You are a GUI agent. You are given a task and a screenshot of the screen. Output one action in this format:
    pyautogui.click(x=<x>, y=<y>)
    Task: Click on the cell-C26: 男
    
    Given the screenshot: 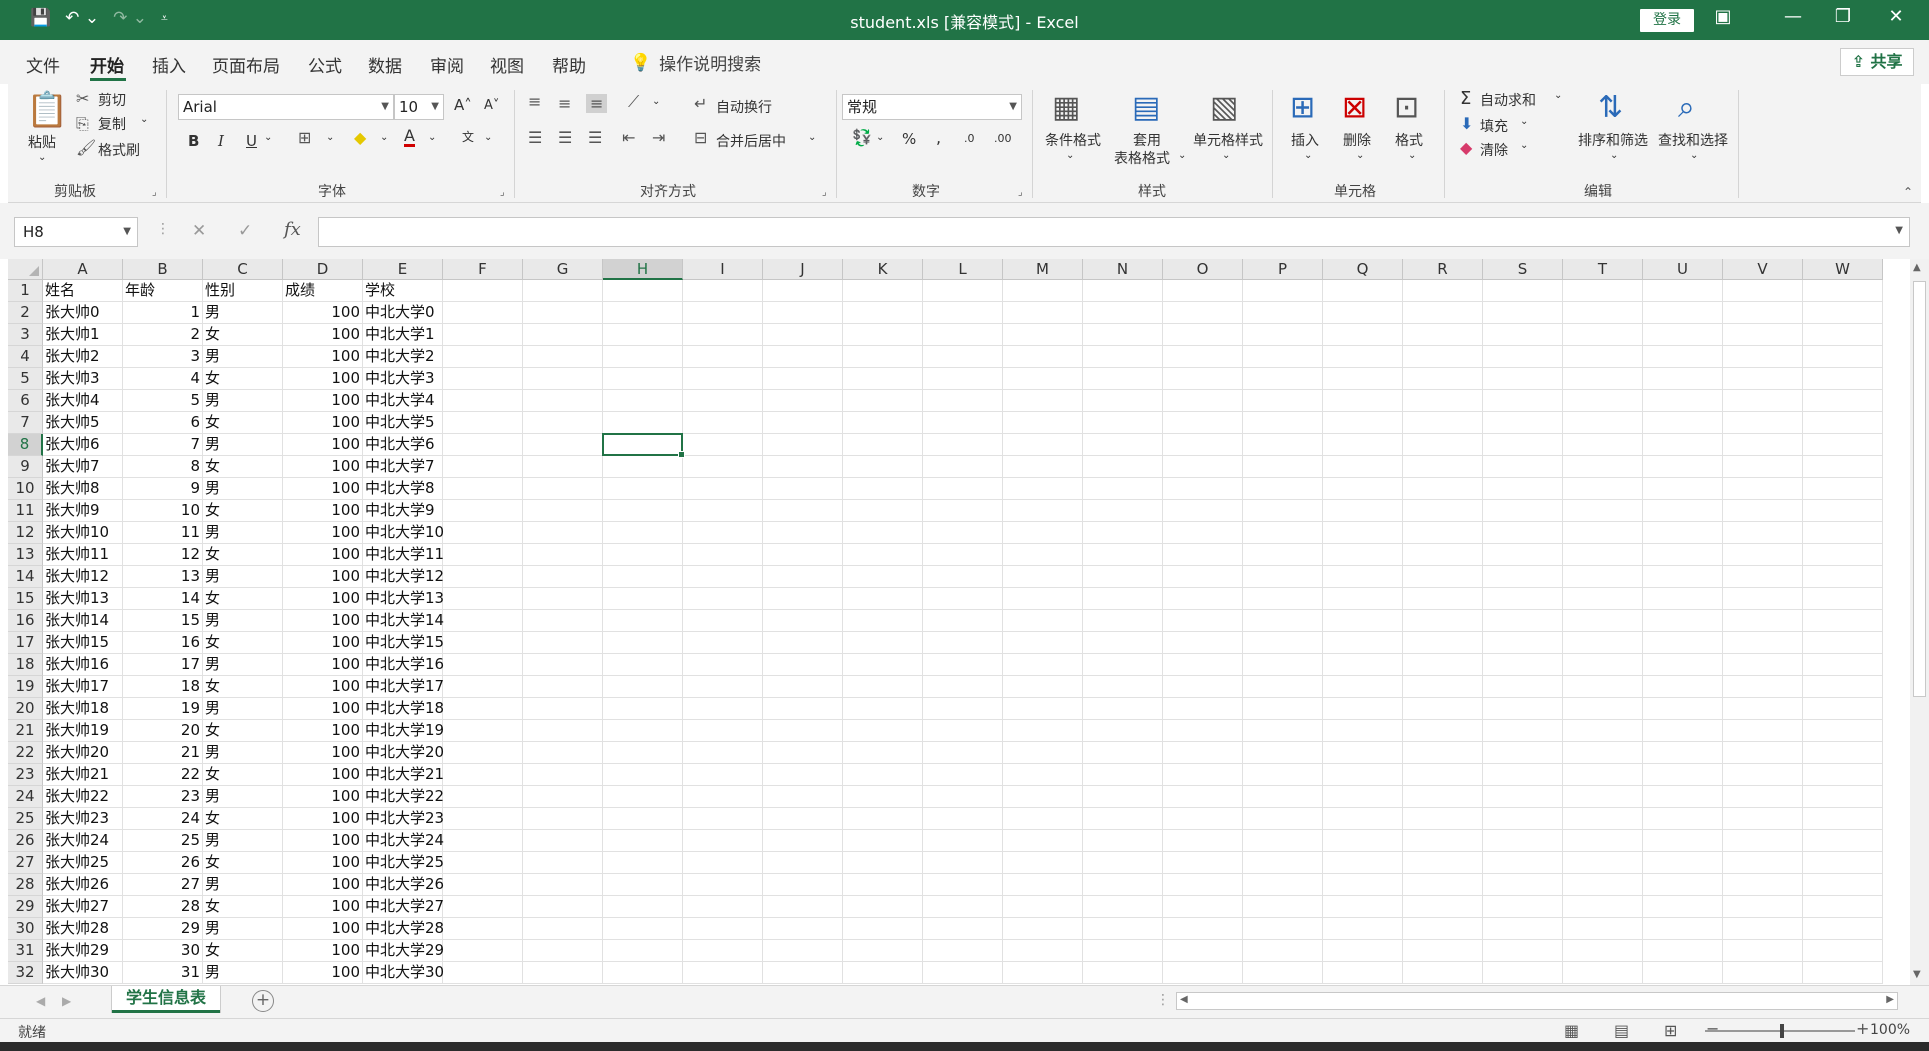 What is the action you would take?
    pyautogui.click(x=243, y=841)
    